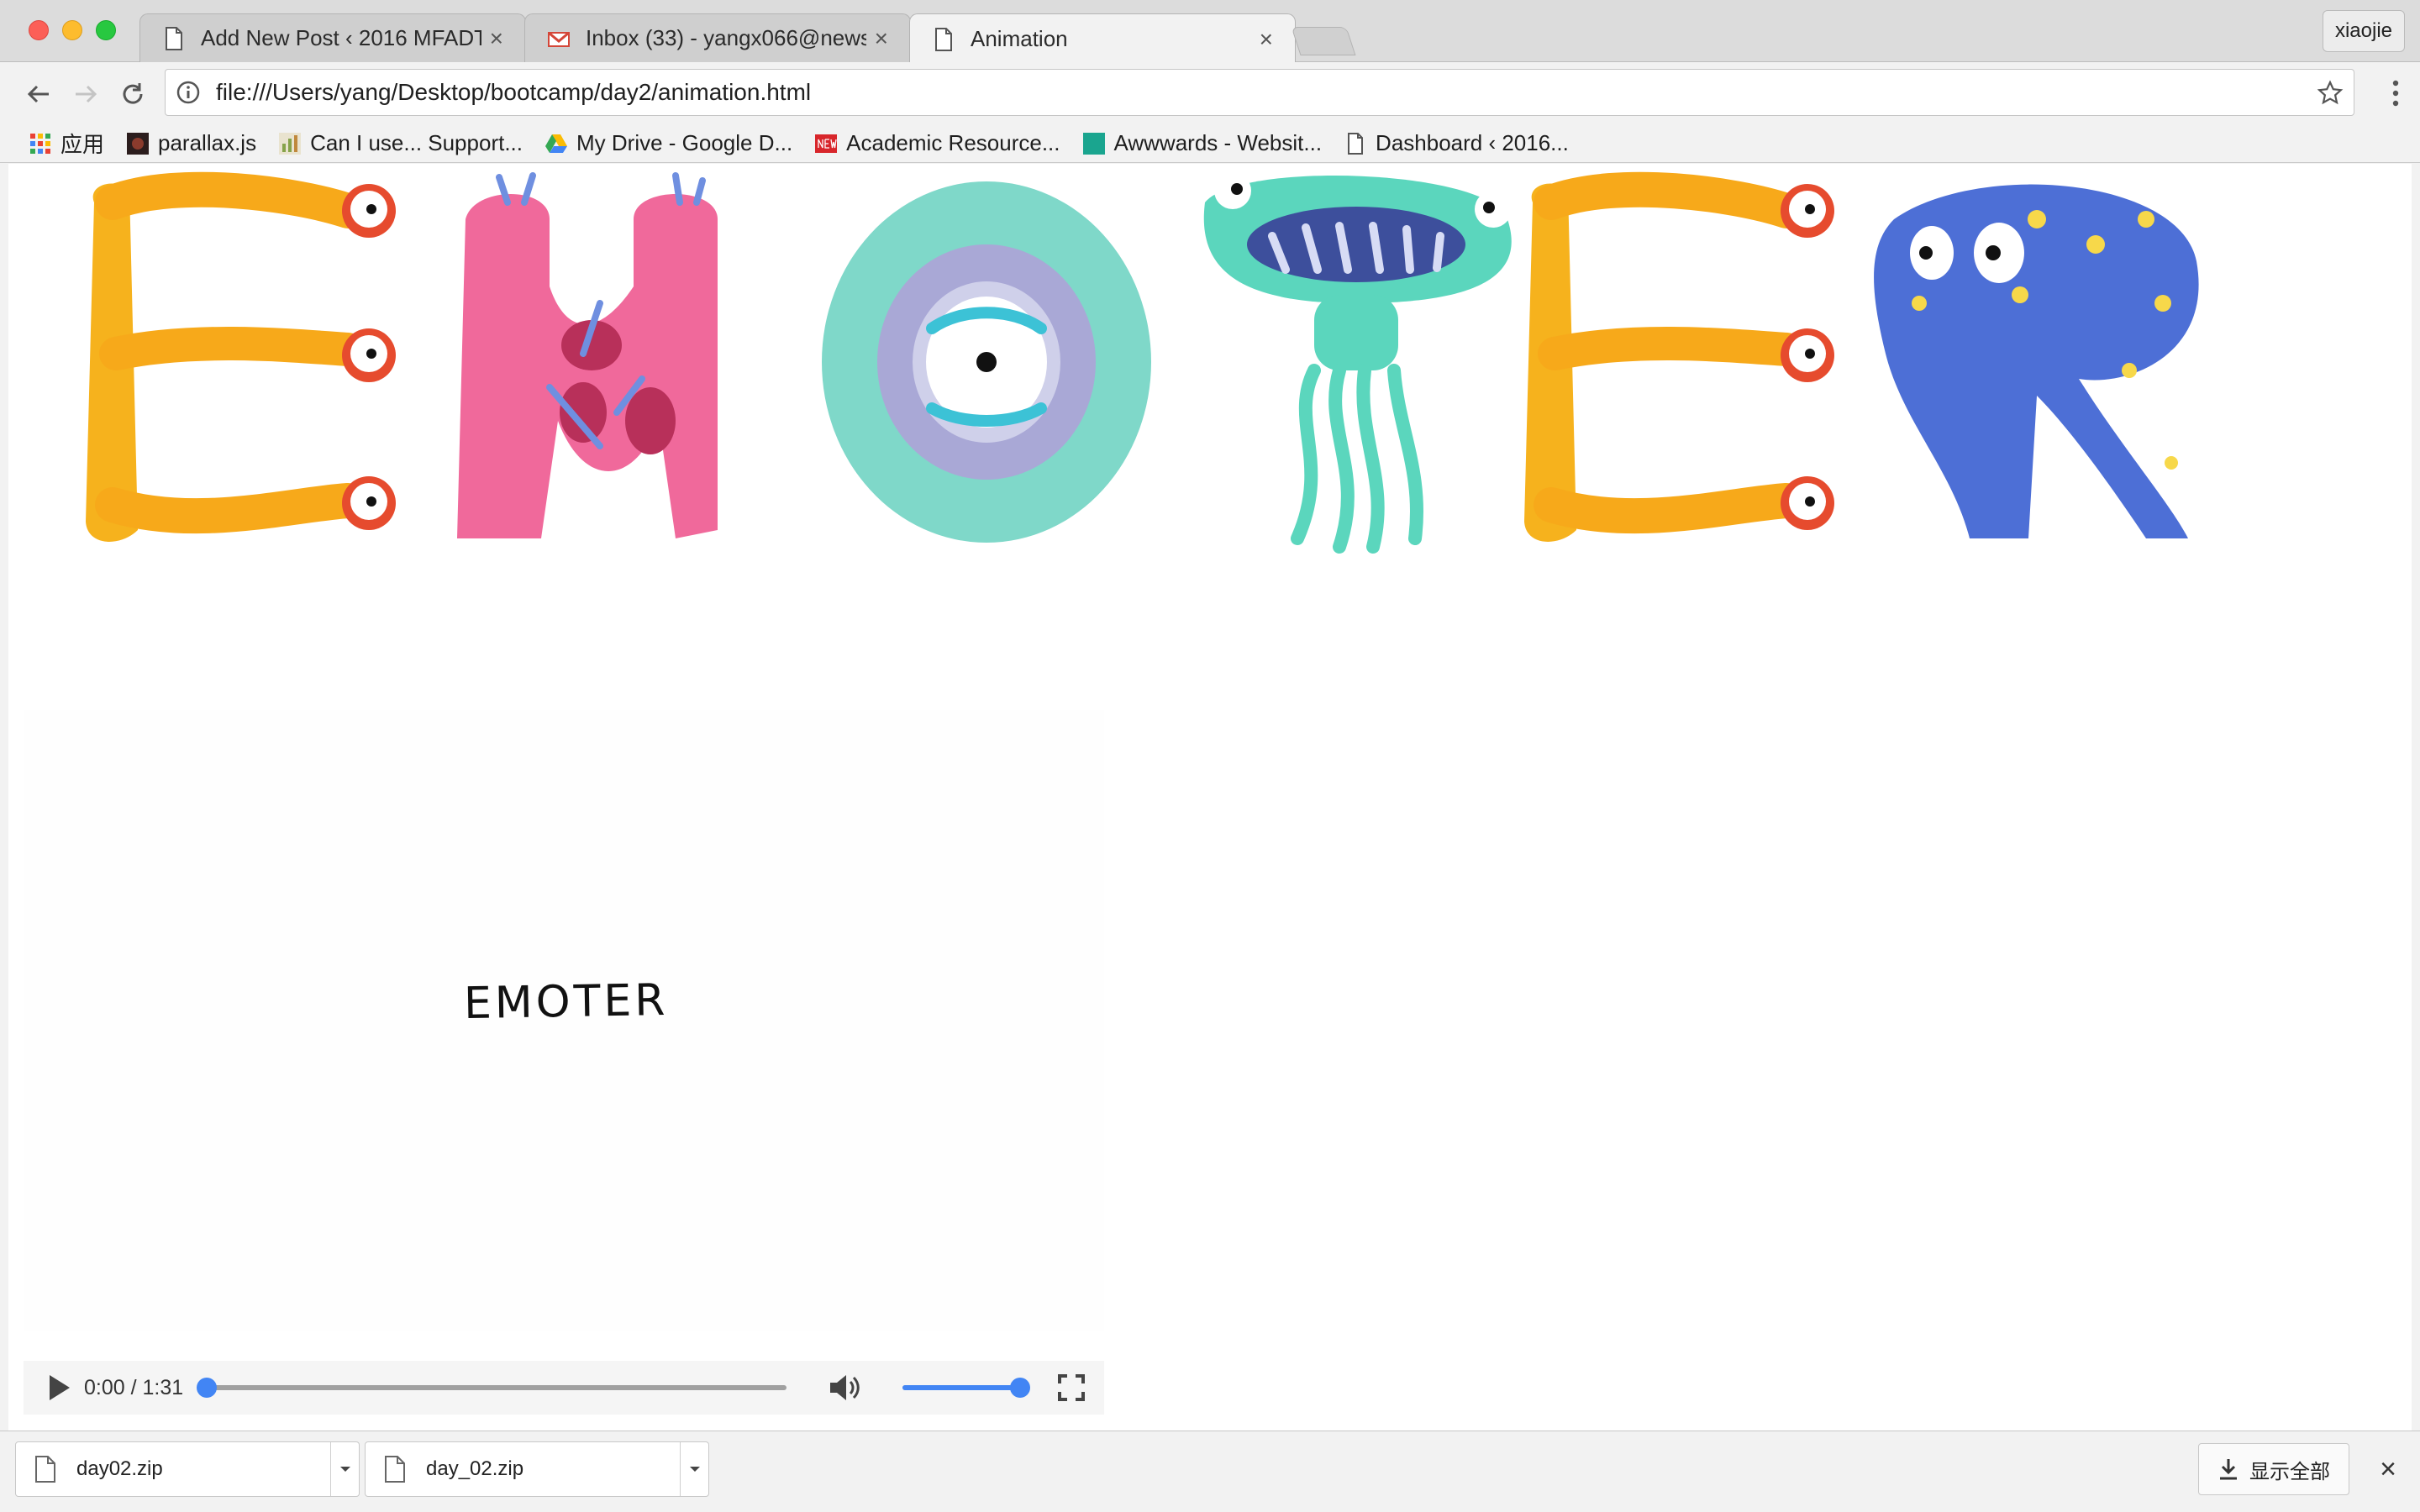 The width and height of the screenshot is (2420, 1512). I want to click on google-drive-icon, so click(556, 143).